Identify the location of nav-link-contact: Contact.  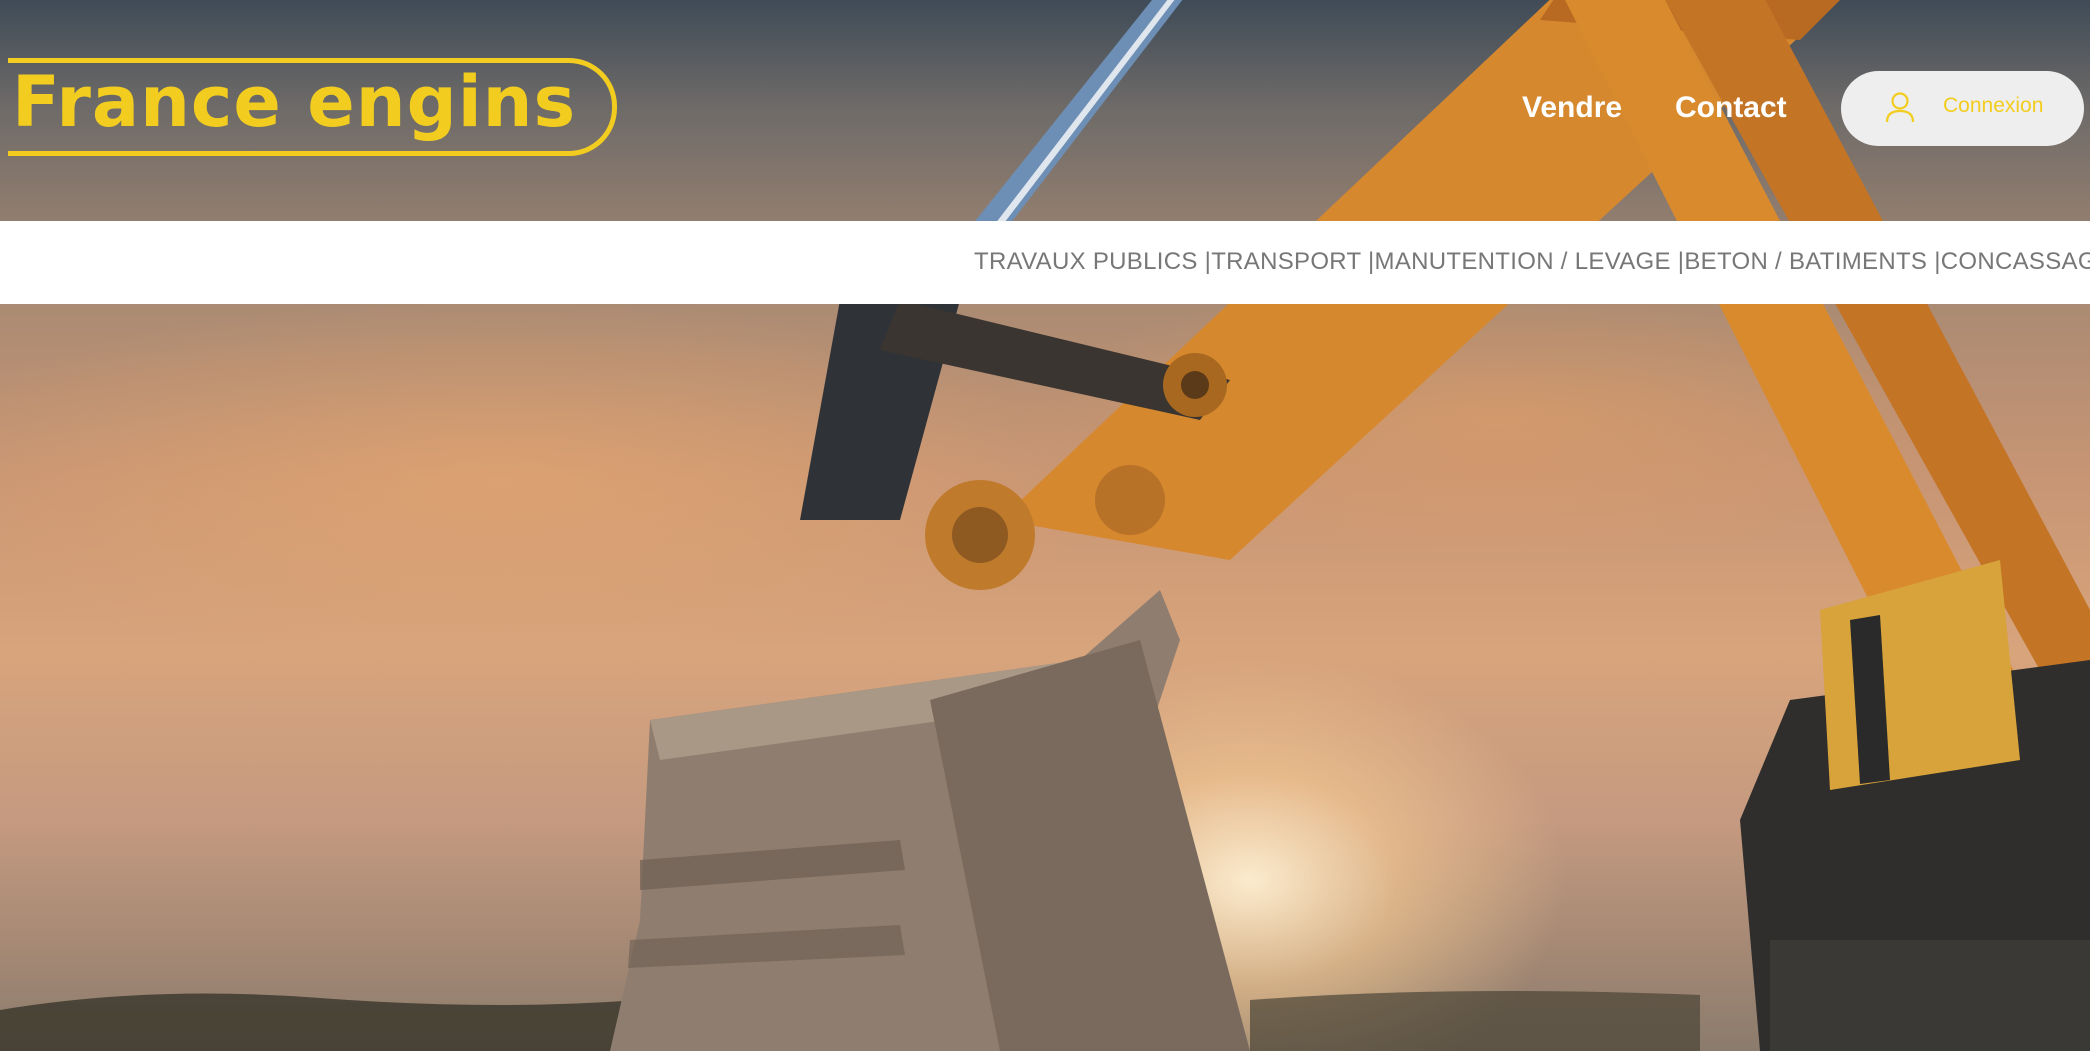
(1731, 108).